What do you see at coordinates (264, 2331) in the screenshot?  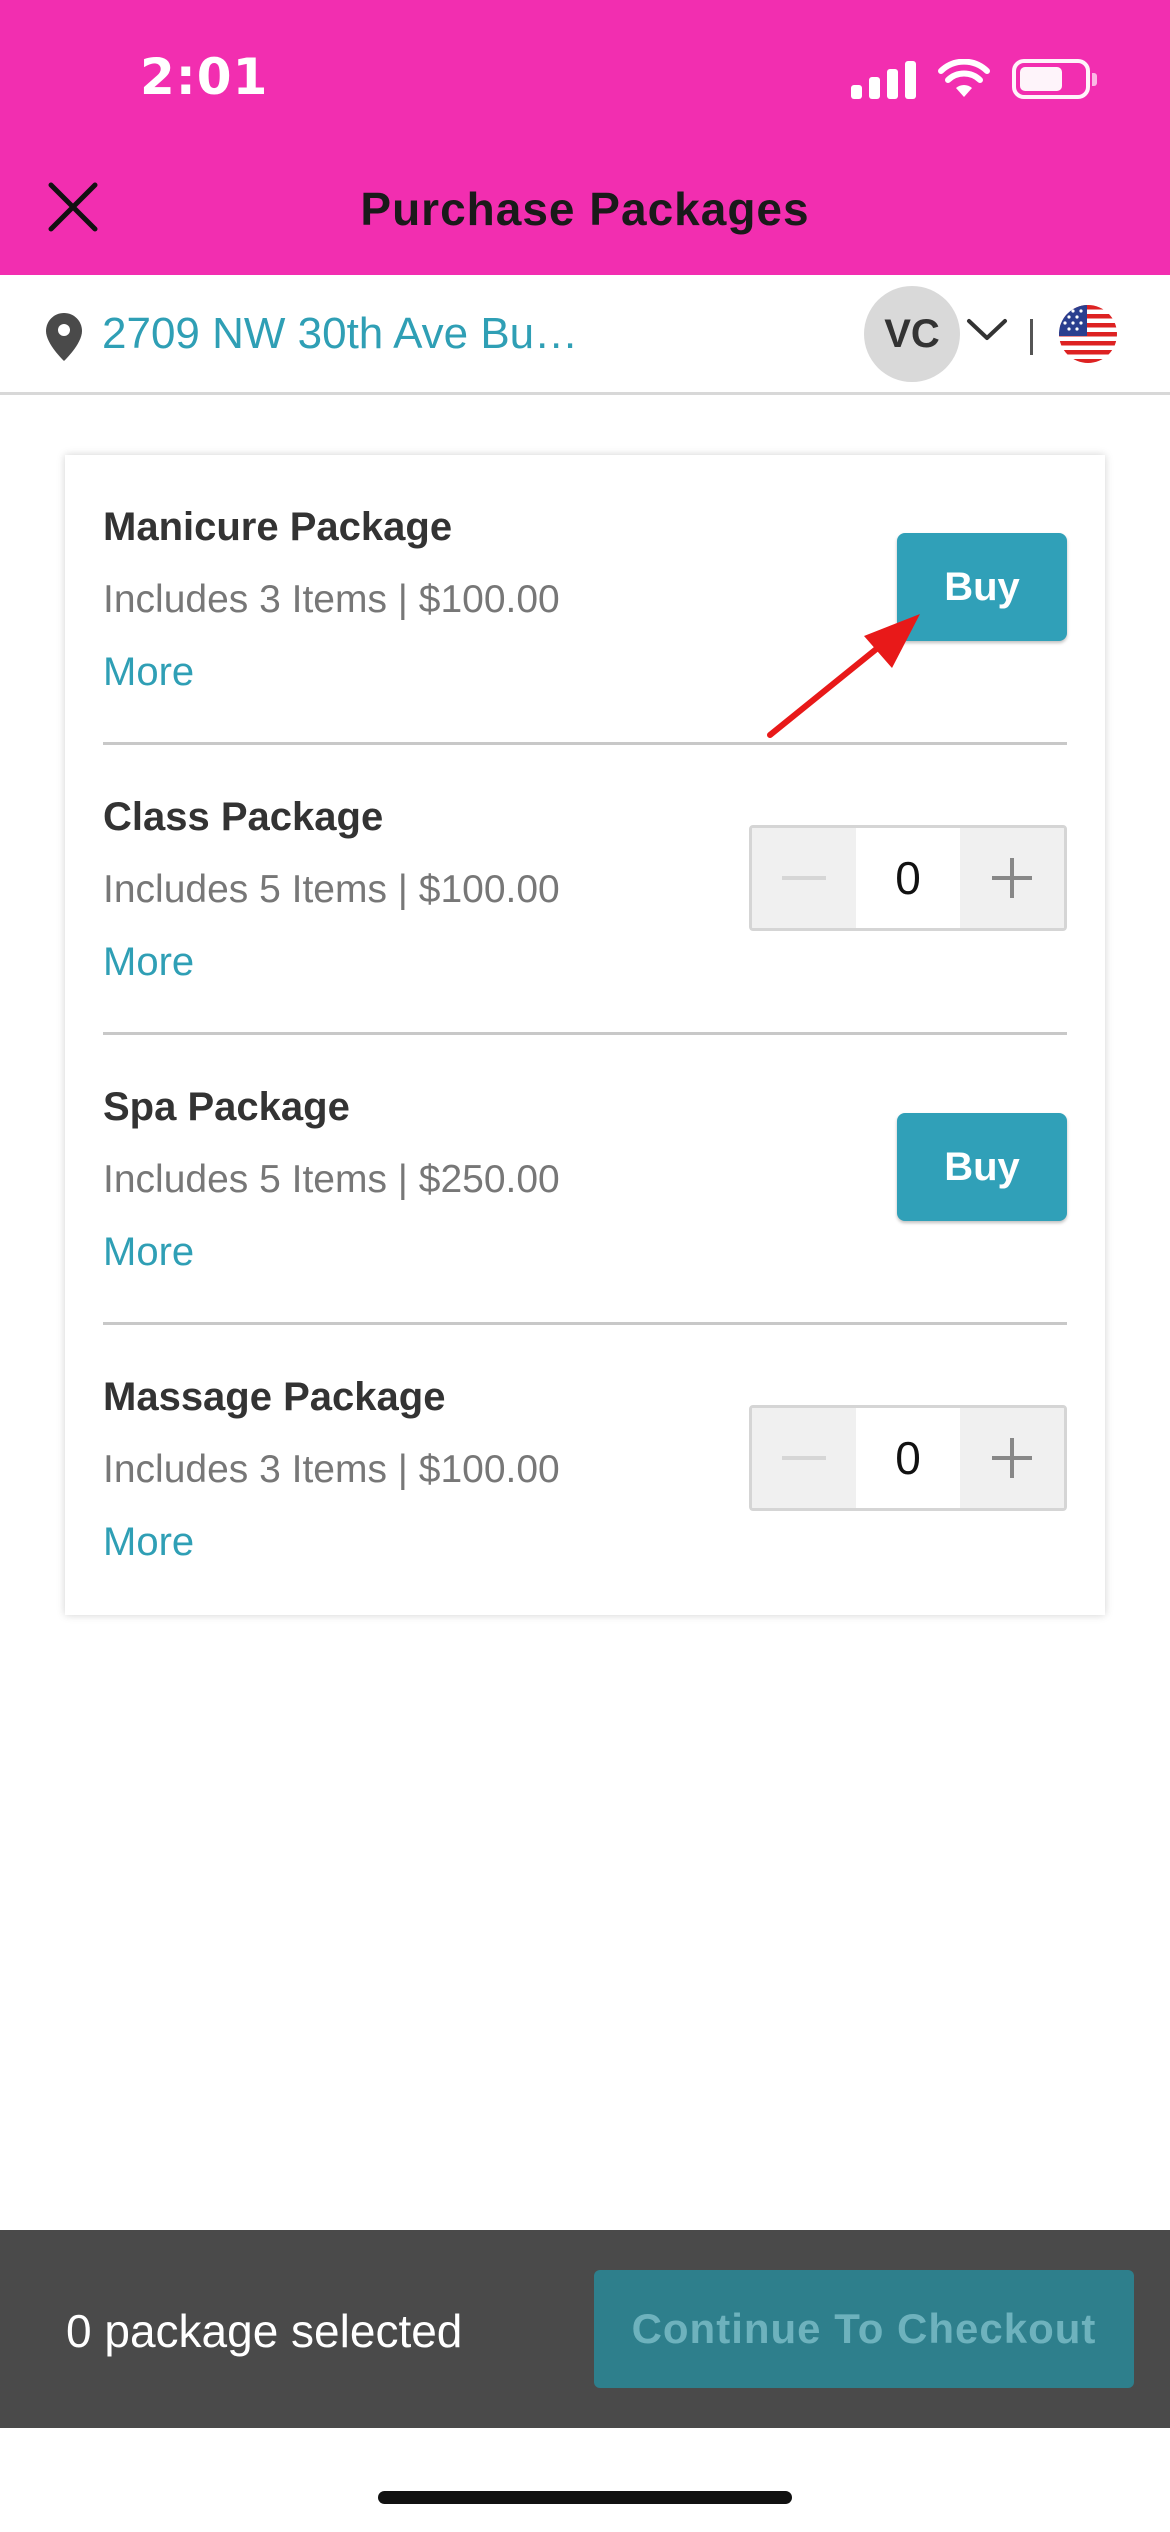 I see `selected-count: 0 package selected` at bounding box center [264, 2331].